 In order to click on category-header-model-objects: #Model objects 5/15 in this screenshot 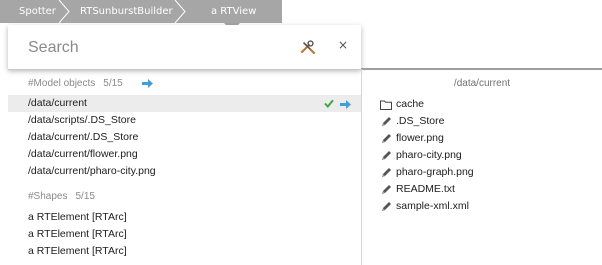, I will do `click(90, 83)`.